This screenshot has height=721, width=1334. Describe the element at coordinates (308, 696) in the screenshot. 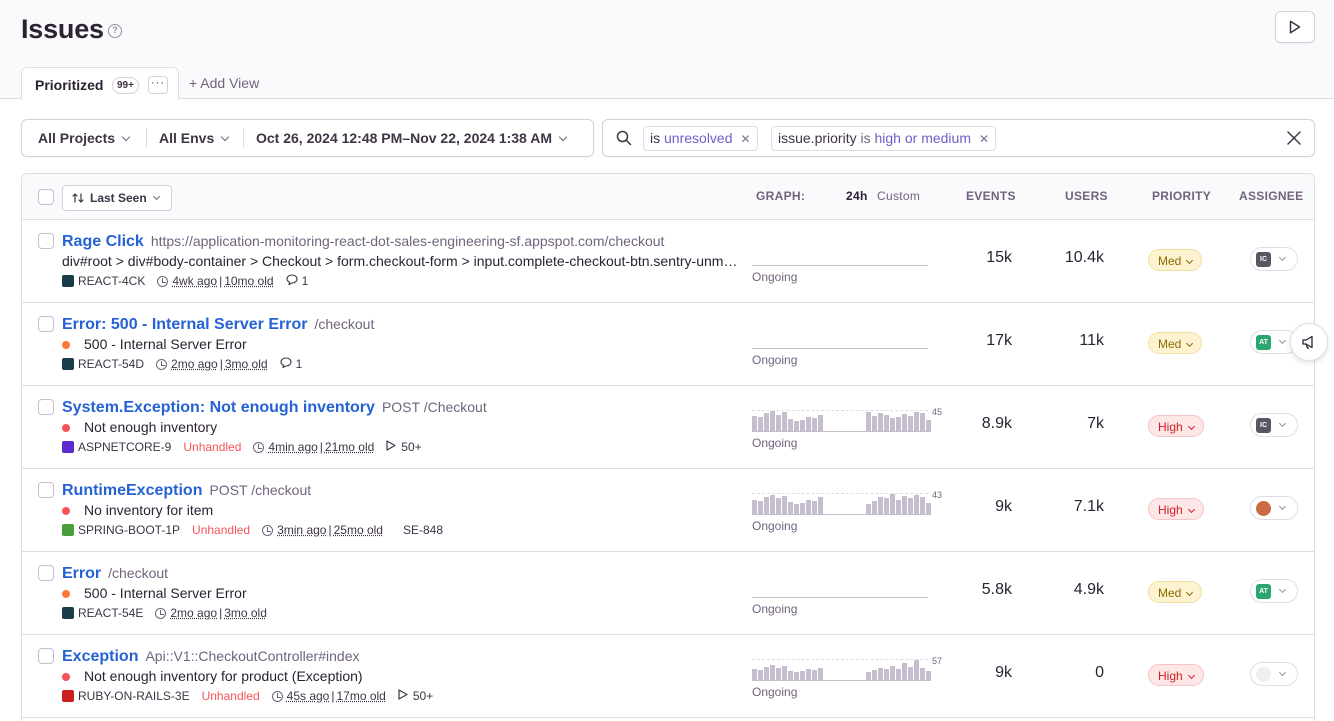

I see `last-seen: 45s ago` at that location.